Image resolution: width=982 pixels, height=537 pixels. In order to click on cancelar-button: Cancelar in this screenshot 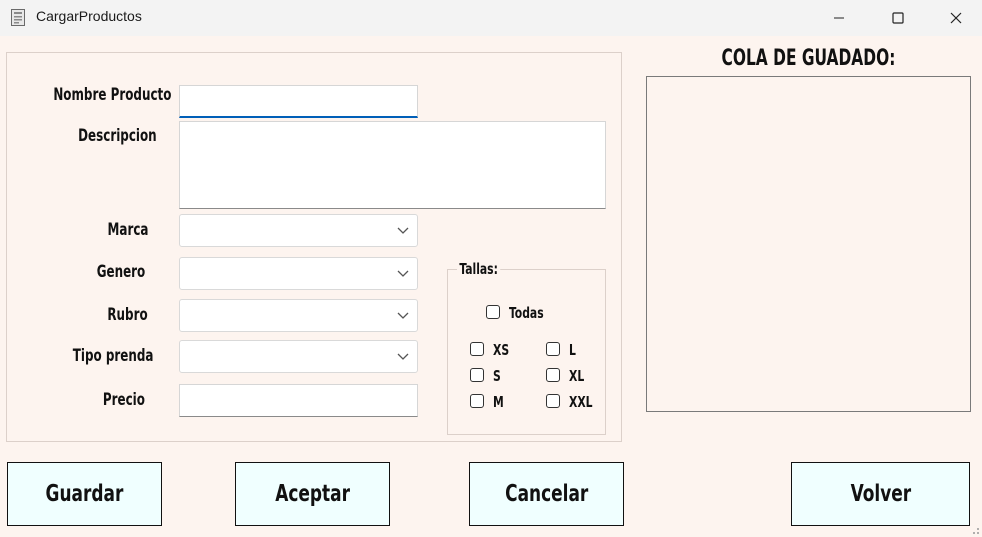, I will do `click(546, 494)`.